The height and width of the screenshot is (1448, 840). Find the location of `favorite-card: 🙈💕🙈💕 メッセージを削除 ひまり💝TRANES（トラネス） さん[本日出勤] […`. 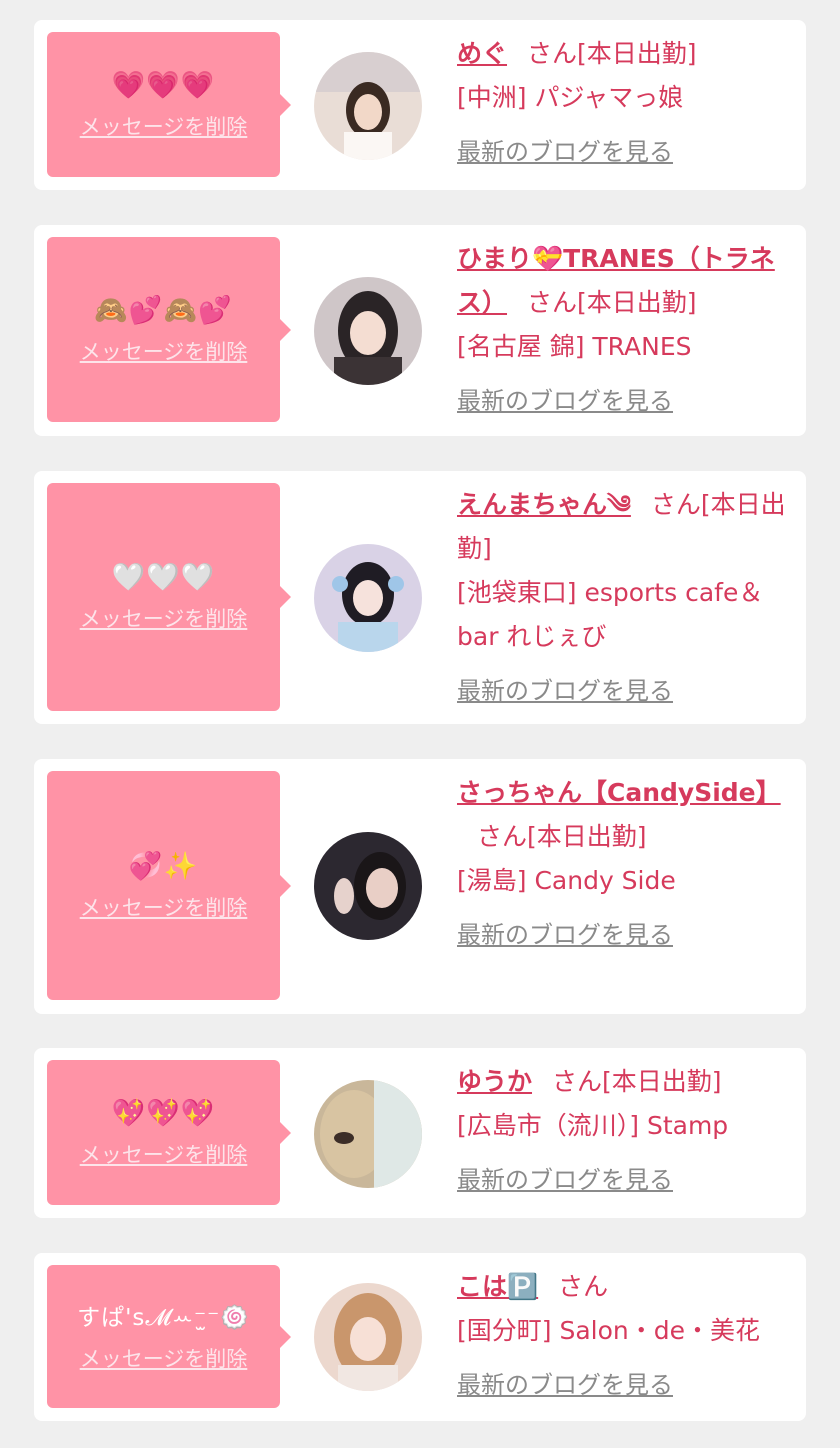

favorite-card: 🙈💕🙈💕 メッセージを削除 ひまり💝TRANES（トラネス） さん[本日出勤] [… is located at coordinates (420, 330).